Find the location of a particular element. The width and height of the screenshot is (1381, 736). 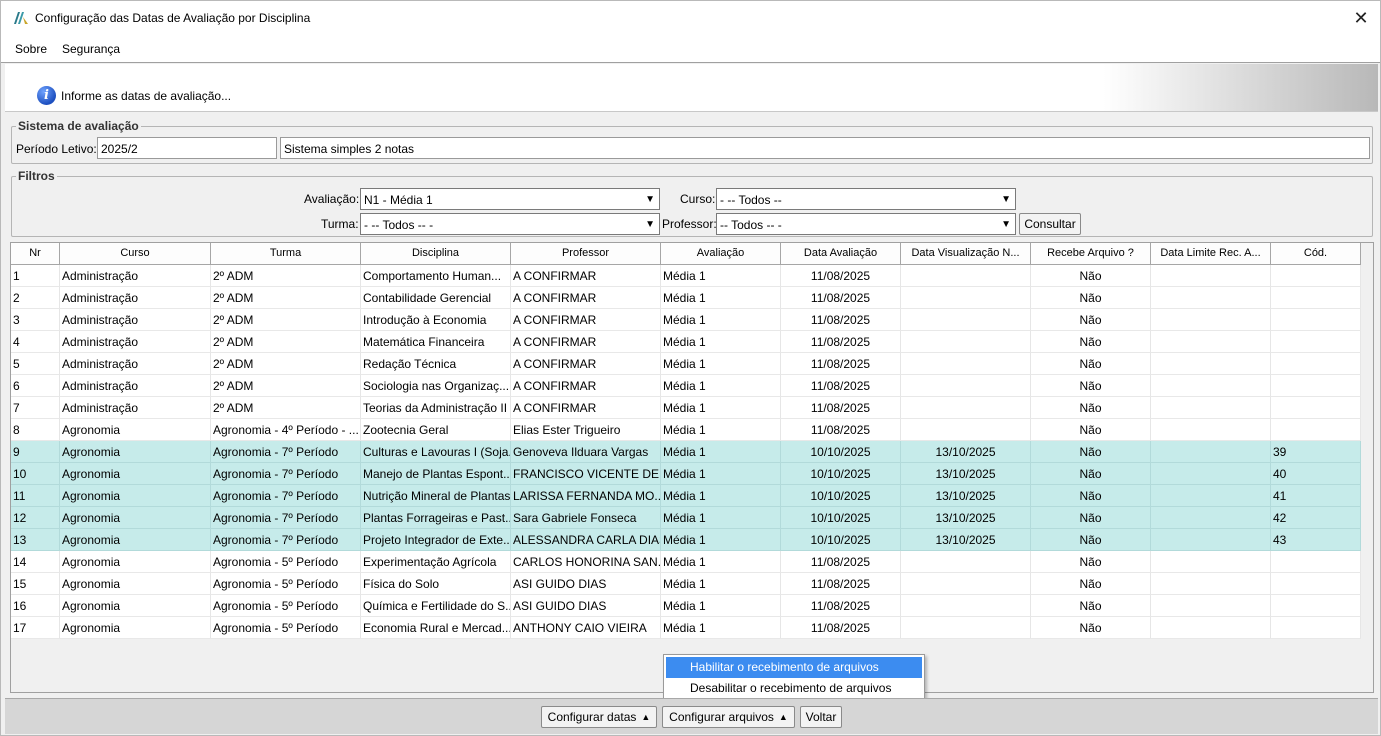

professor-select: -- Todos -- - ▼ is located at coordinates (866, 224).